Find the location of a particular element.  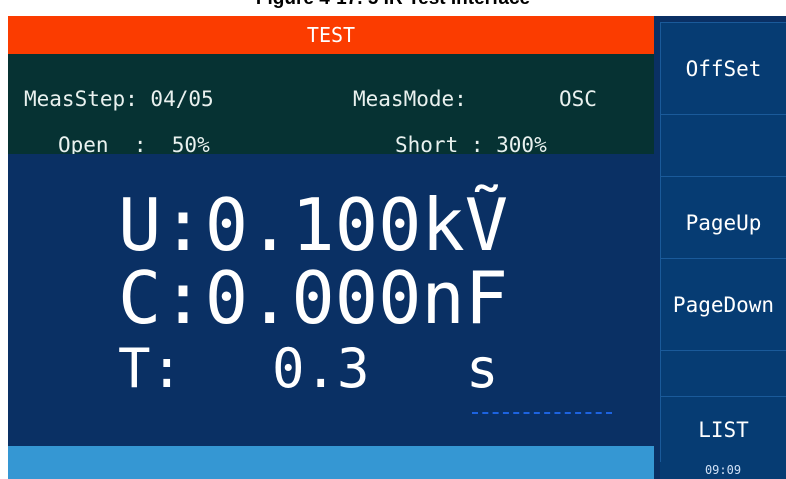

figure-caption: Figure 4-17. 5 IR Test Interface is located at coordinates (393, 5).